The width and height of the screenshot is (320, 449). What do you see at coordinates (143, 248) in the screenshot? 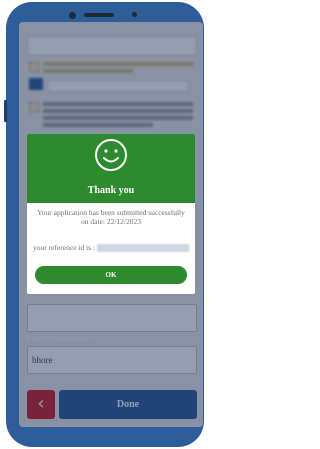
I see `reference-id-redacted` at bounding box center [143, 248].